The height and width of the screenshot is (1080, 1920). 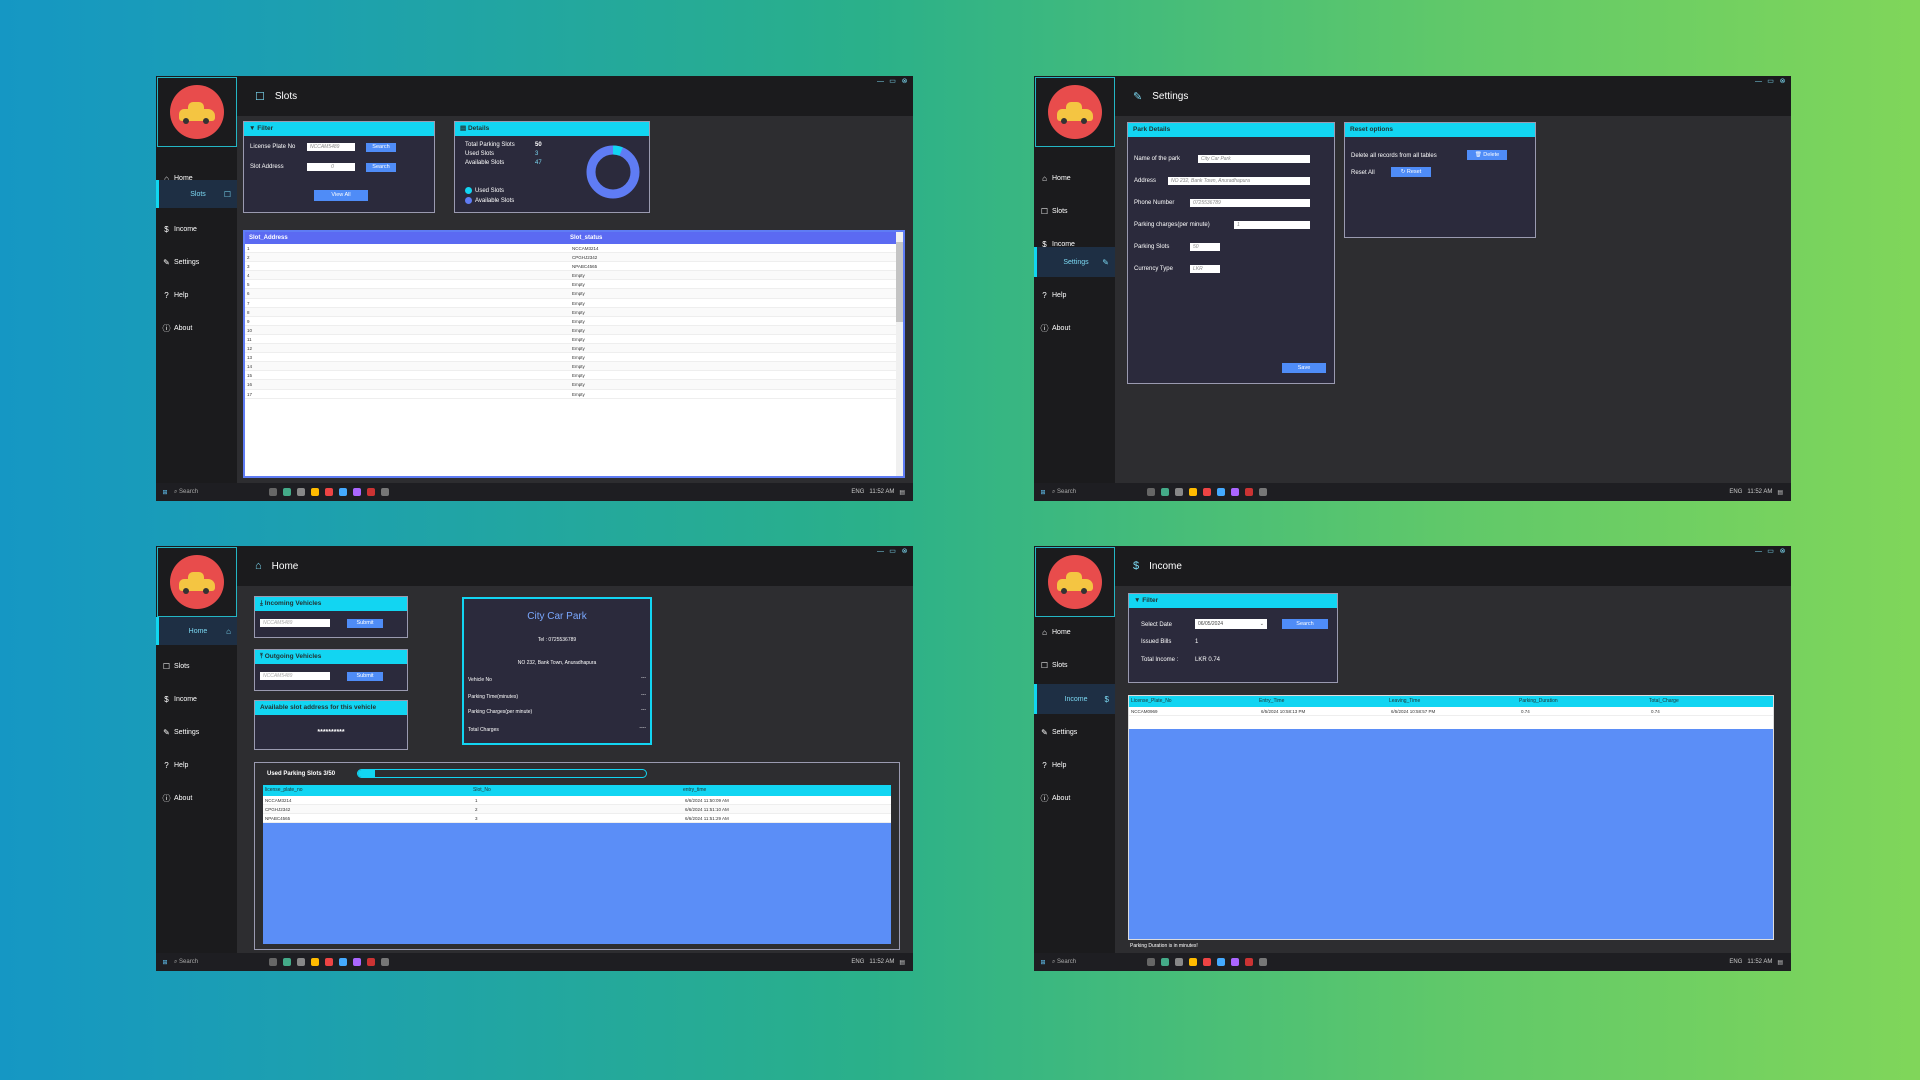 What do you see at coordinates (1304, 368) in the screenshot?
I see `save-button: Save` at bounding box center [1304, 368].